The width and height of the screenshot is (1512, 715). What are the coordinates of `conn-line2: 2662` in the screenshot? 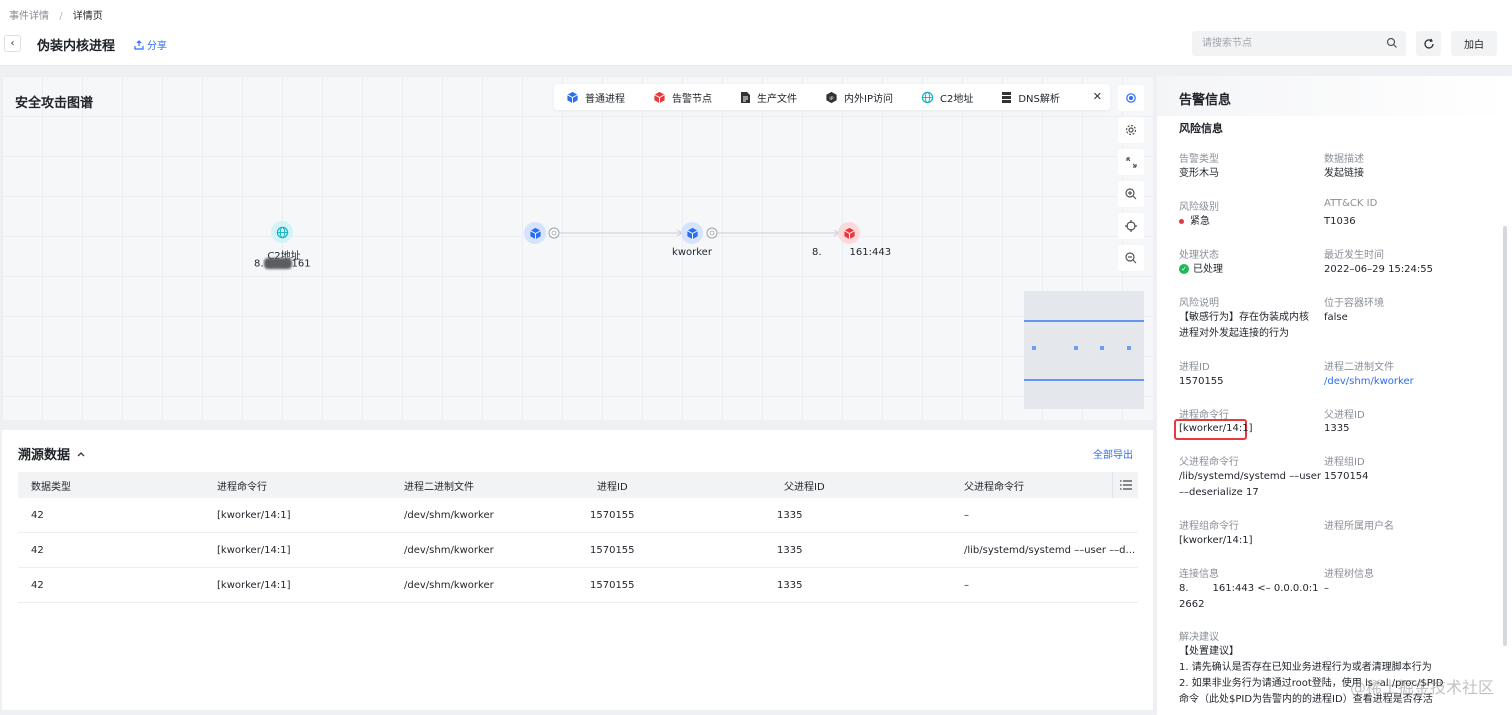 It's located at (1192, 604).